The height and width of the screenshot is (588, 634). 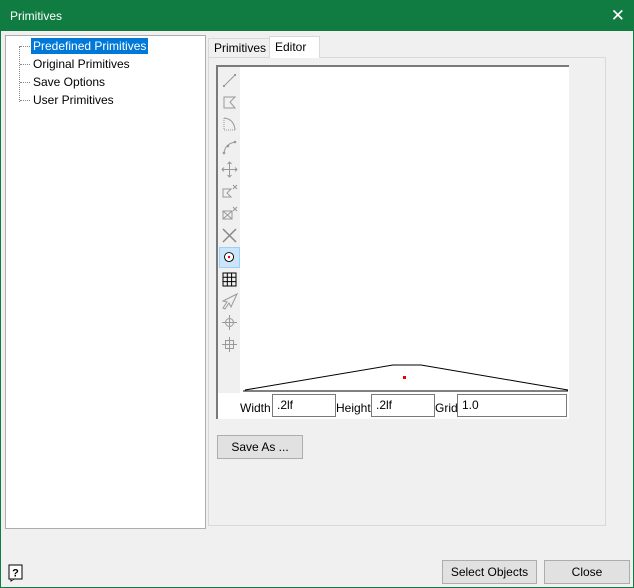 I want to click on tree-item-original-primitives: Original Primitives, so click(x=81, y=64).